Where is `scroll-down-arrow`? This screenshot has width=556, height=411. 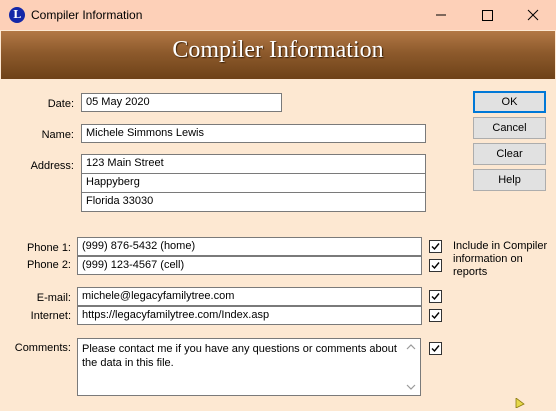 scroll-down-arrow is located at coordinates (411, 387).